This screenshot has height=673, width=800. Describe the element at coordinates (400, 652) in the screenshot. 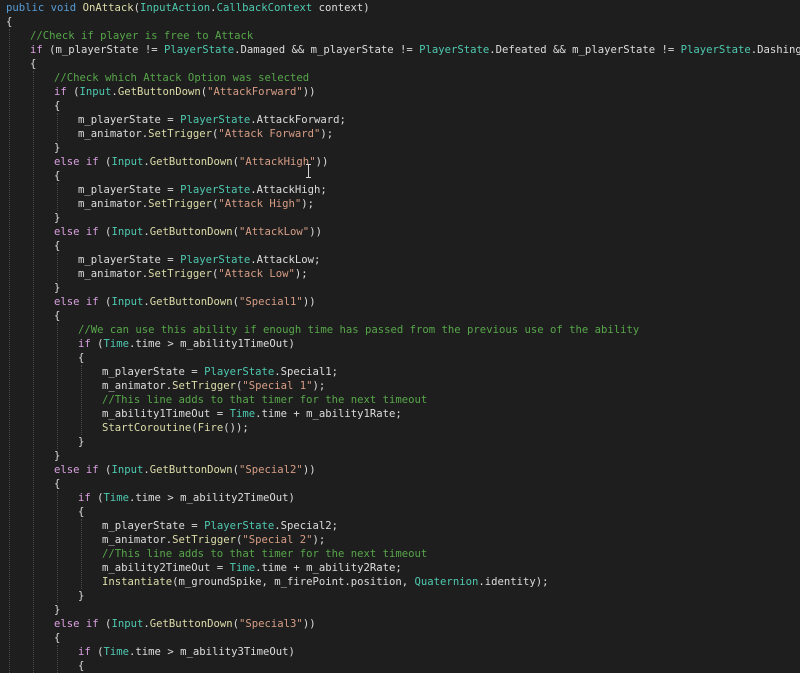

I see `code-line: if (Time.time > m_ability3TimeOut)` at that location.